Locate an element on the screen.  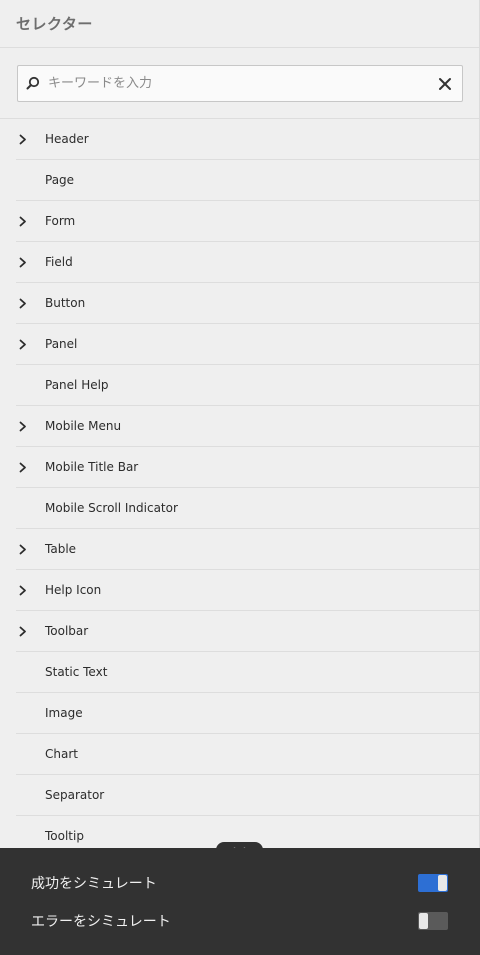
tree-item-label: Separator is located at coordinates (75, 795).